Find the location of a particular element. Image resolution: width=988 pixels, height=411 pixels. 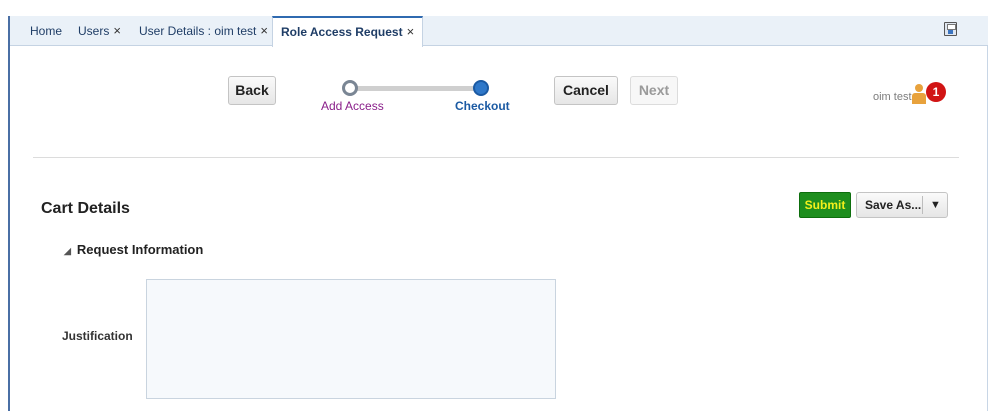

user-icon-head is located at coordinates (919, 88).